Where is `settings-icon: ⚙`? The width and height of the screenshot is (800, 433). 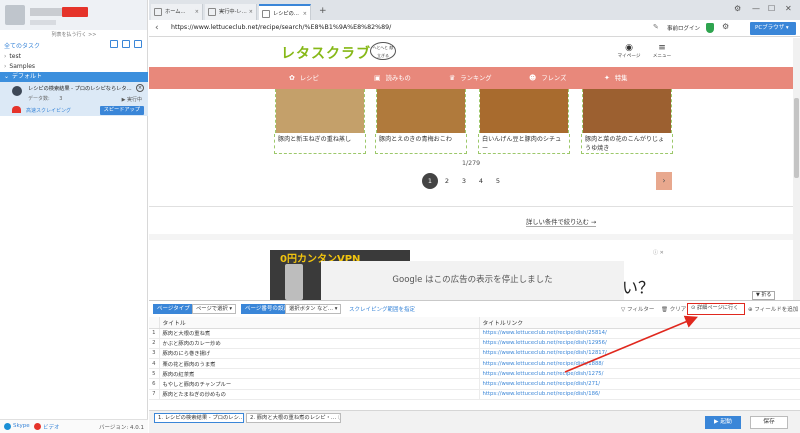 settings-icon: ⚙ is located at coordinates (737, 8).